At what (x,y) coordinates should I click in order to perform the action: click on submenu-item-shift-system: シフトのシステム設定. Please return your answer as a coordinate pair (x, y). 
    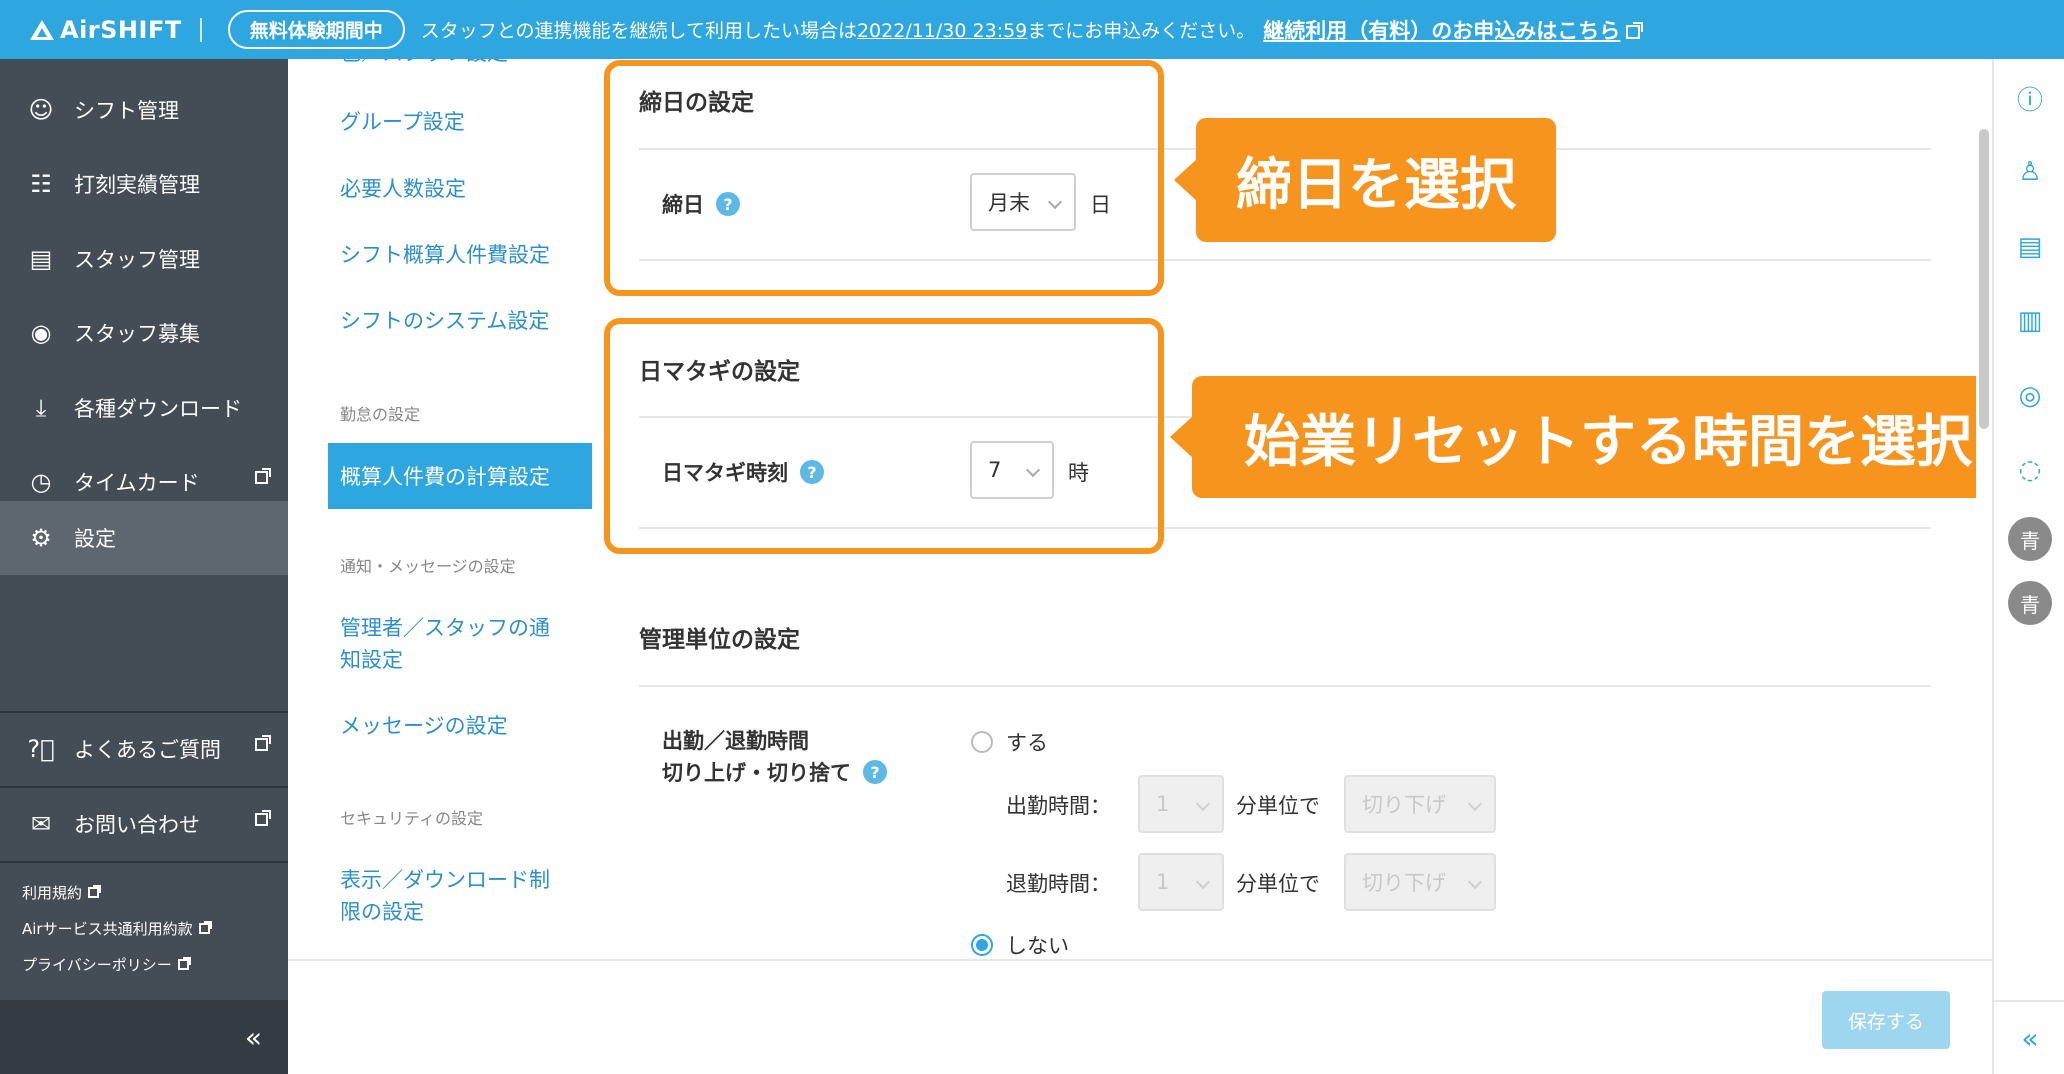
    Looking at the image, I should click on (444, 321).